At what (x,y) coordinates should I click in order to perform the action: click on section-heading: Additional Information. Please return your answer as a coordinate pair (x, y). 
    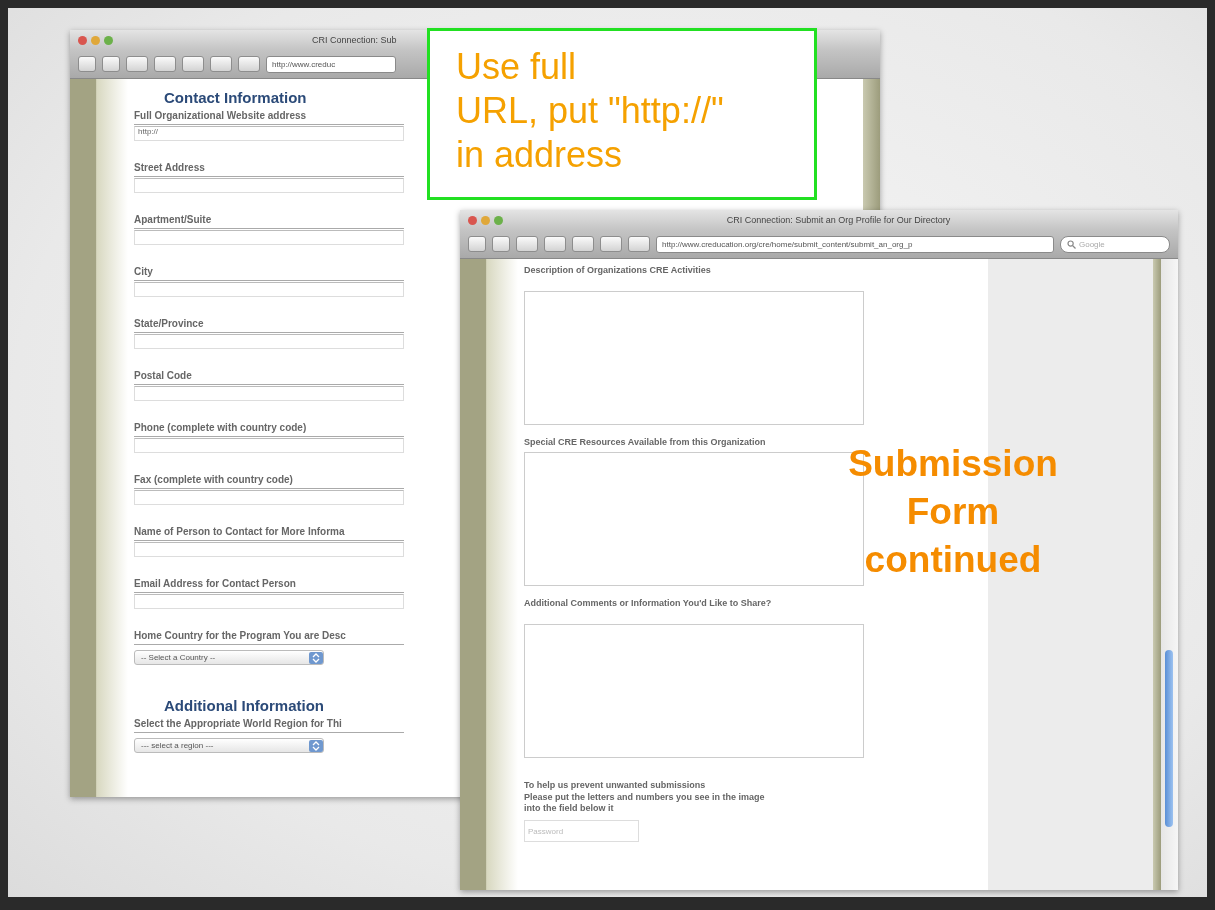
    Looking at the image, I should click on (244, 705).